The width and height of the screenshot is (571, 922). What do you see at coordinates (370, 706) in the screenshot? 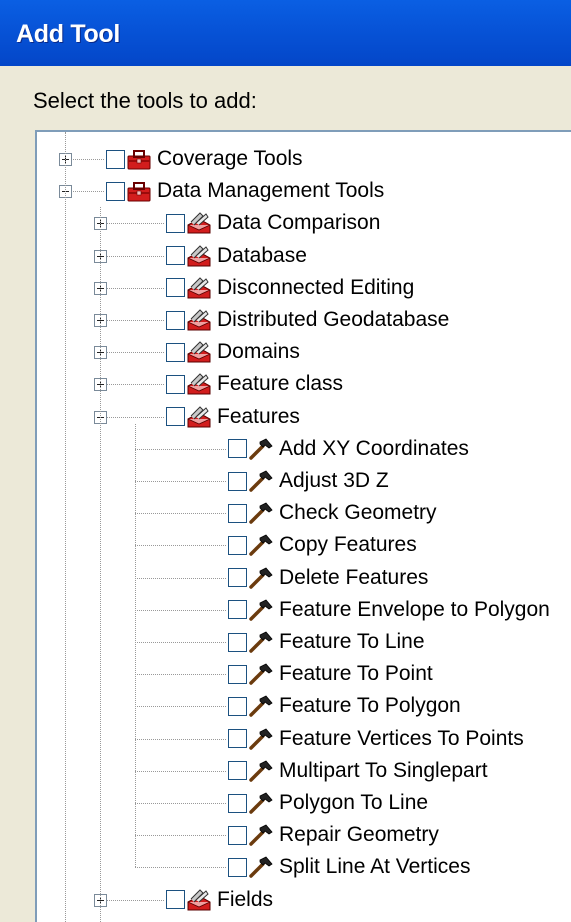
I see `tree-item-label: Feature To Polygon` at bounding box center [370, 706].